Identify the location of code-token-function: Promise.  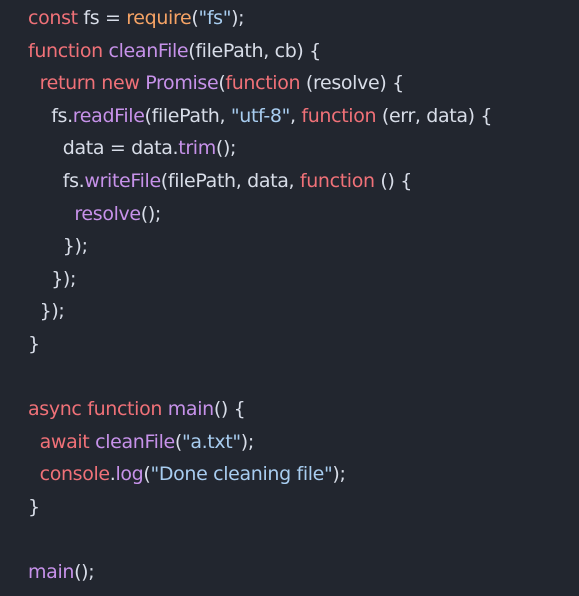
(182, 83).